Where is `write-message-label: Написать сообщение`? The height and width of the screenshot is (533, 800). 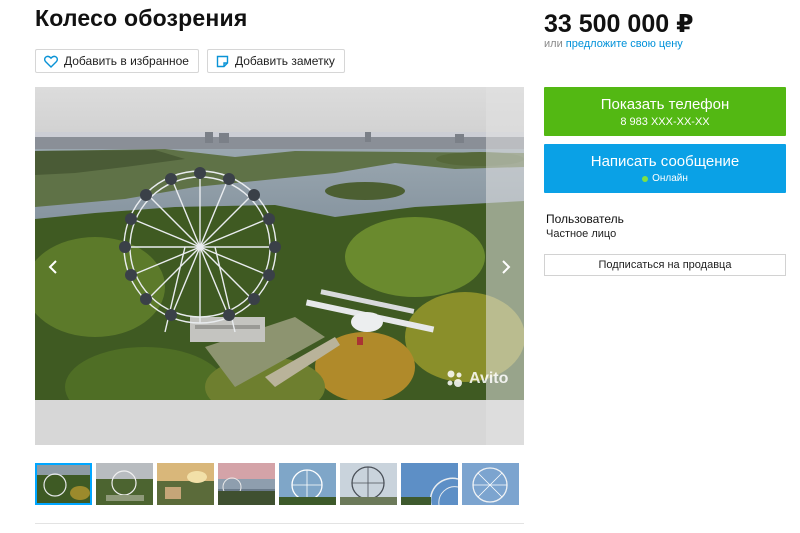 write-message-label: Написать сообщение is located at coordinates (665, 161).